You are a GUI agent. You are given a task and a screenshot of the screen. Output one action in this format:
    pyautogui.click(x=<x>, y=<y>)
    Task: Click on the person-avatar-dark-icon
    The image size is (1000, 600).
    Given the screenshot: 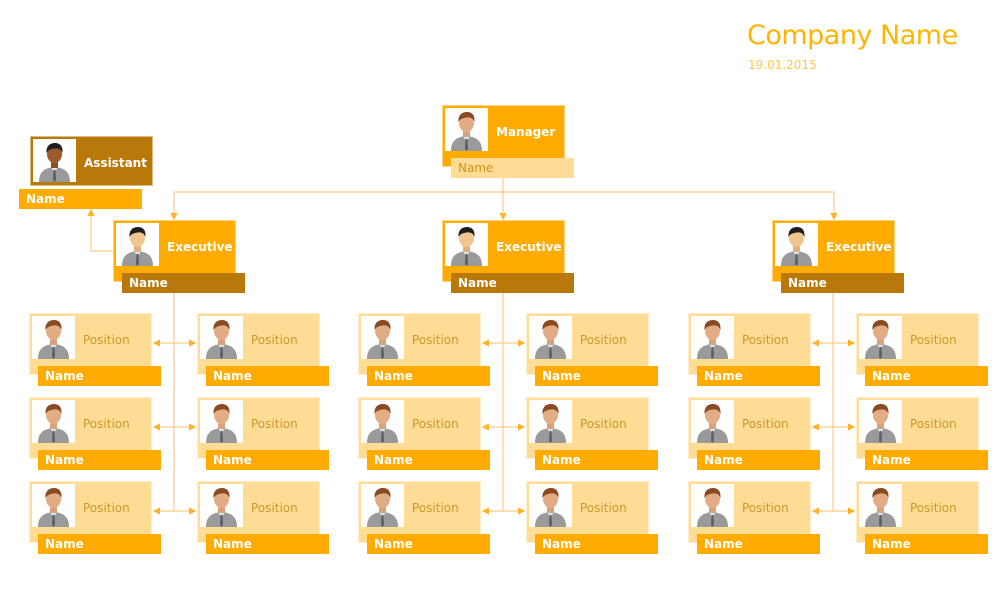 What is the action you would take?
    pyautogui.click(x=54, y=160)
    